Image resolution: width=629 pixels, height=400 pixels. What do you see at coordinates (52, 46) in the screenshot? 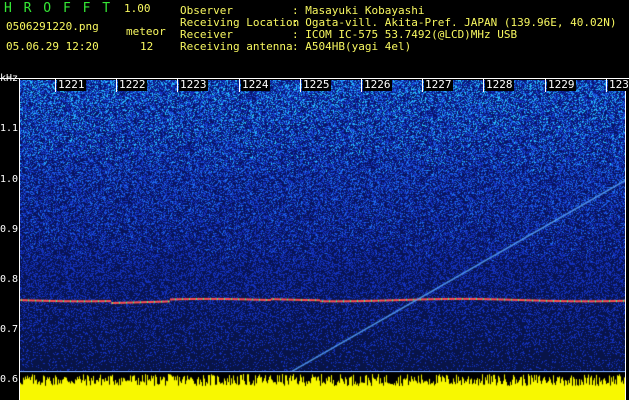
I see `datetime-label: 05.06.29 12:20` at bounding box center [52, 46].